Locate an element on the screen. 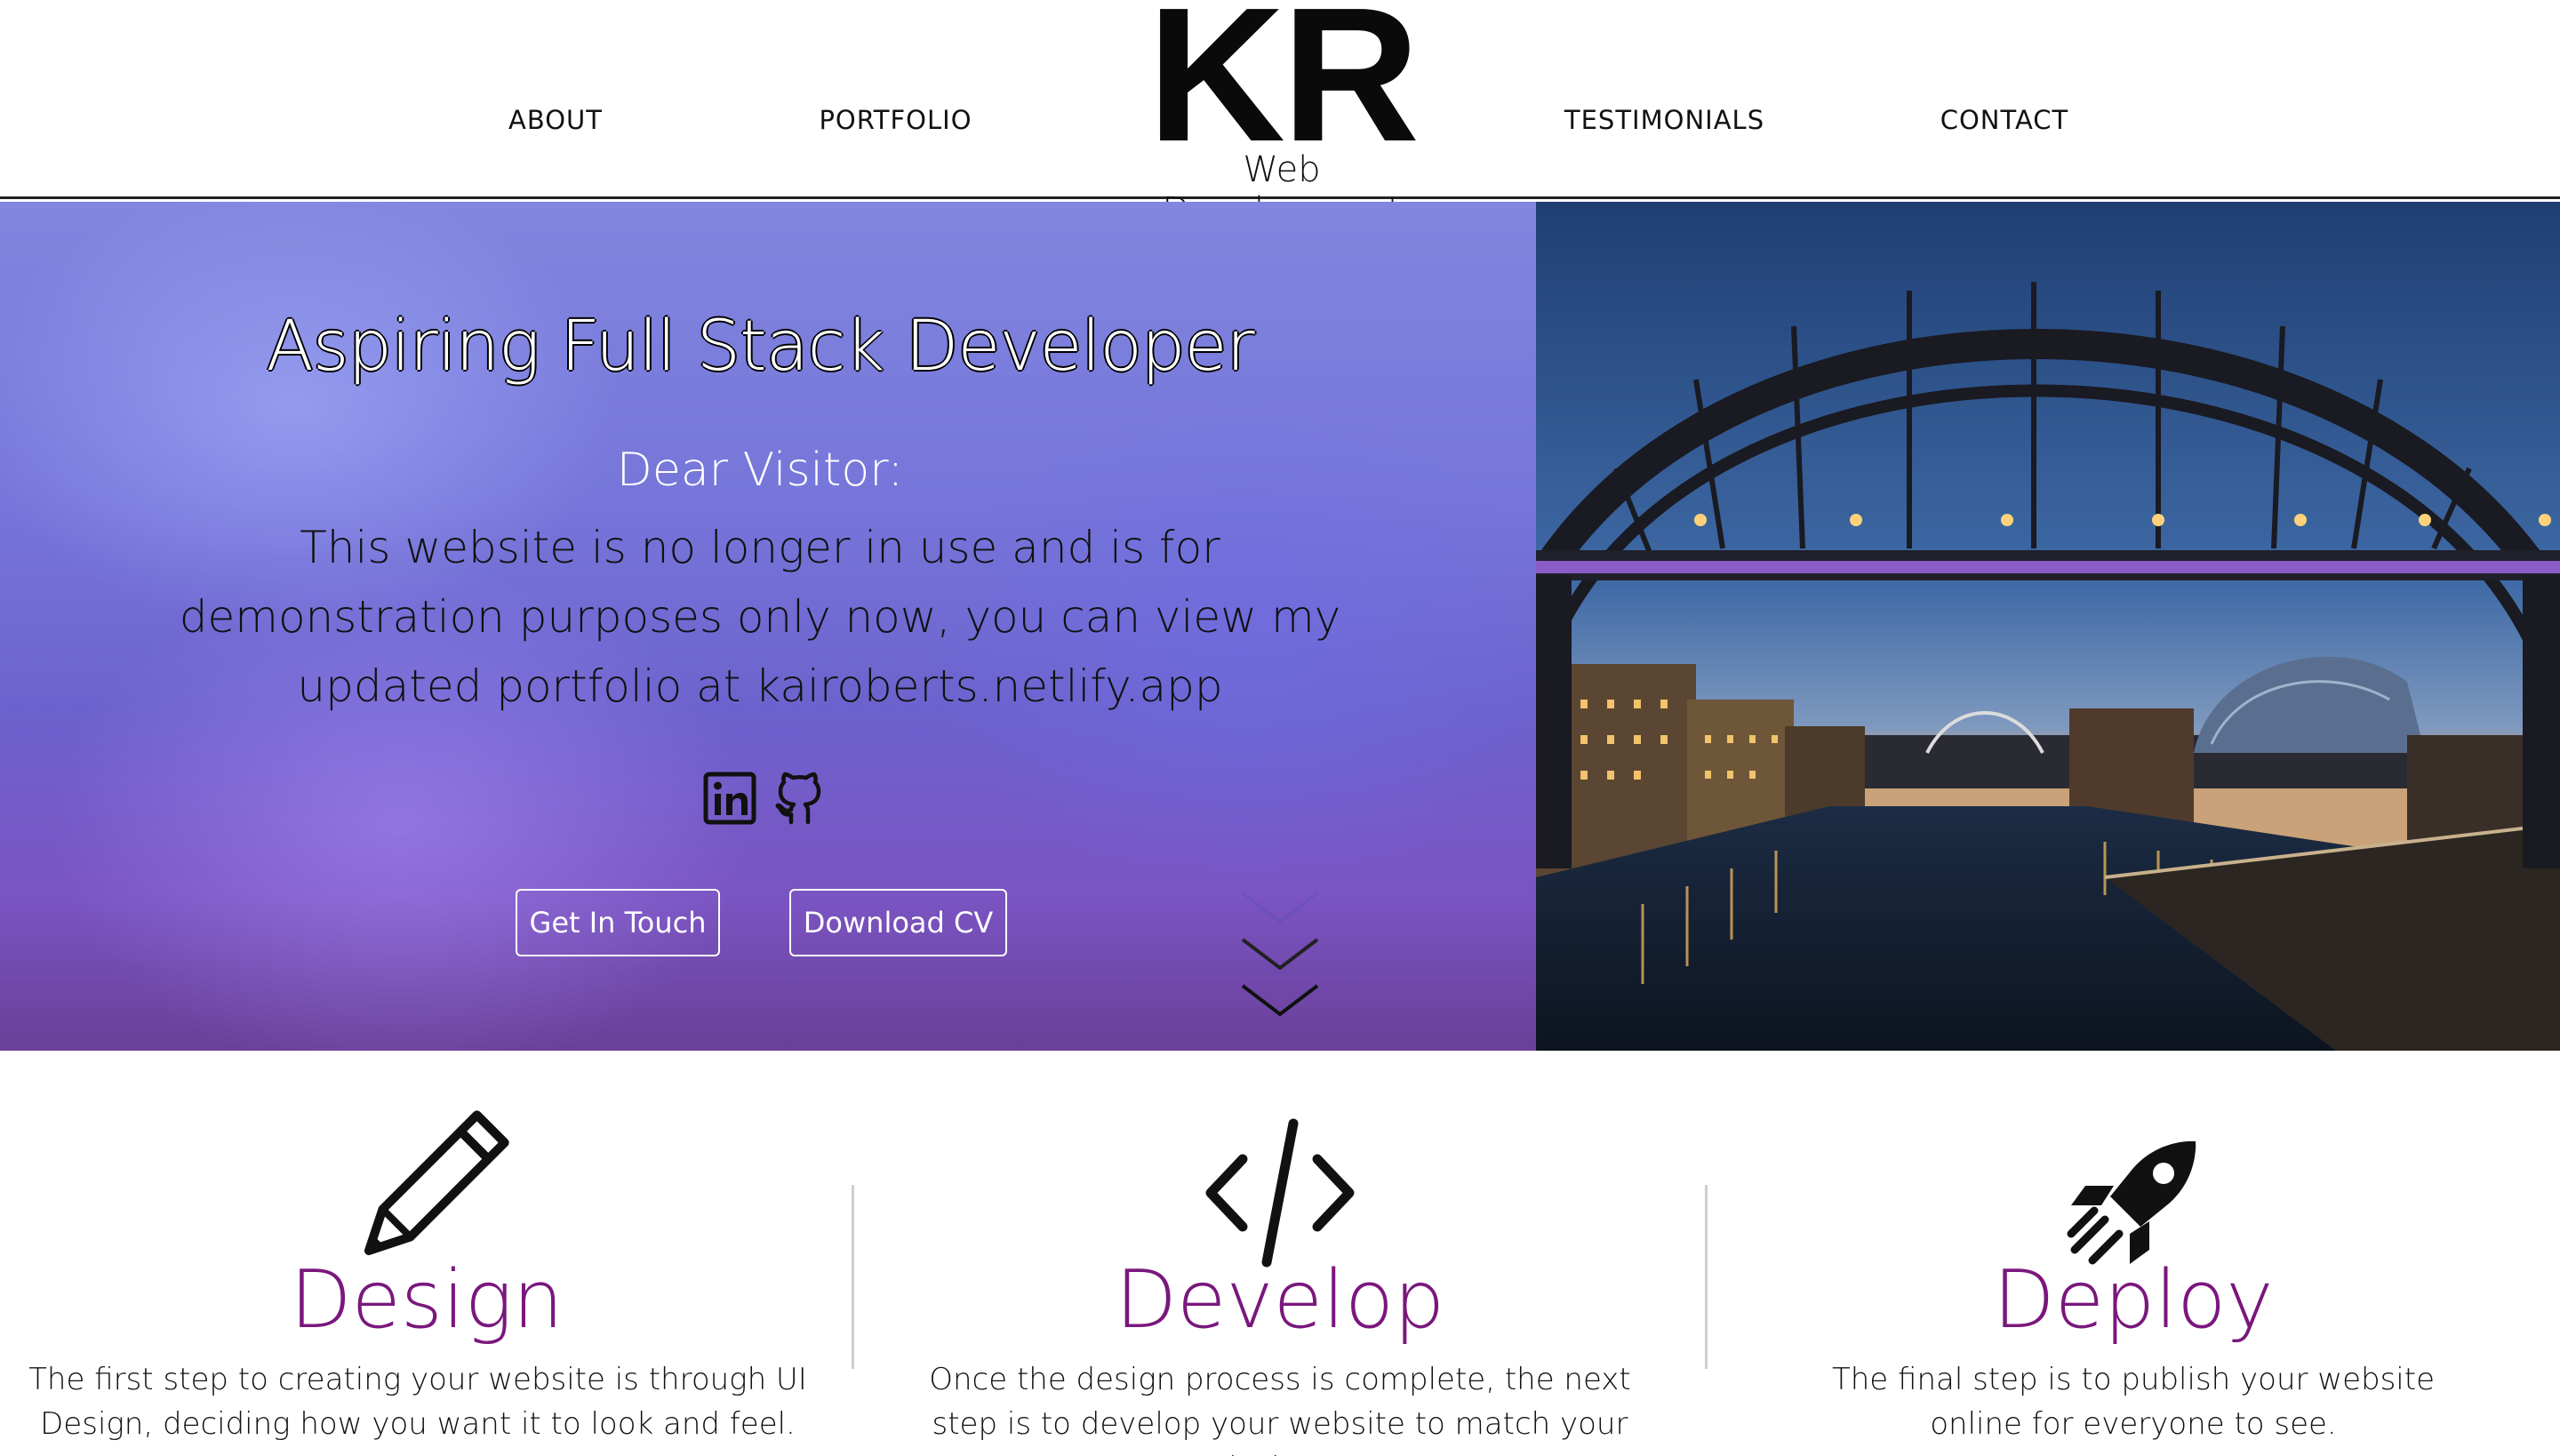  nav-contact: CONTACT is located at coordinates (2004, 120).